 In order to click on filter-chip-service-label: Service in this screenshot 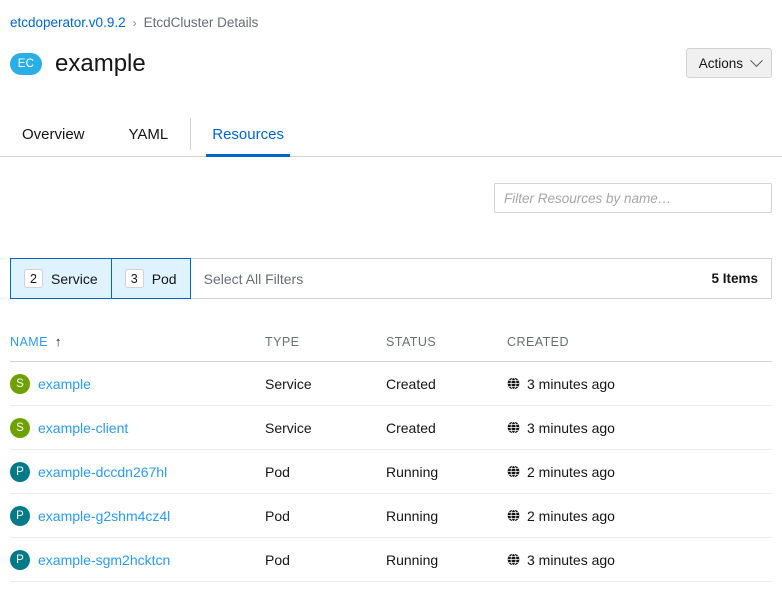, I will do `click(74, 278)`.